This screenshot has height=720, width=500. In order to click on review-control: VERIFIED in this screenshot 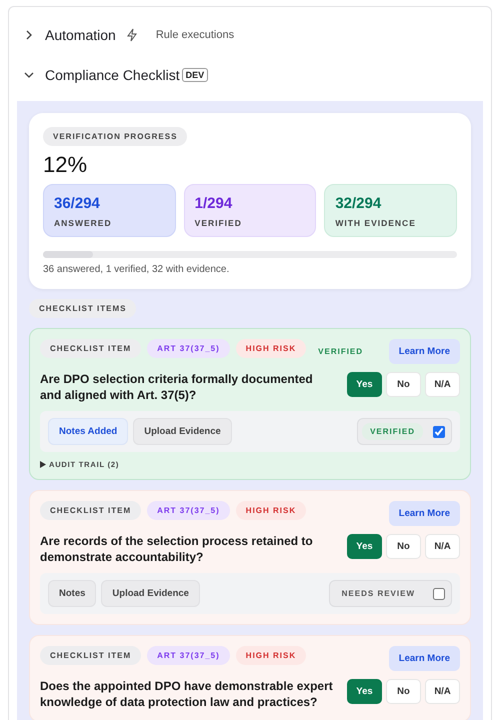, I will do `click(404, 432)`.